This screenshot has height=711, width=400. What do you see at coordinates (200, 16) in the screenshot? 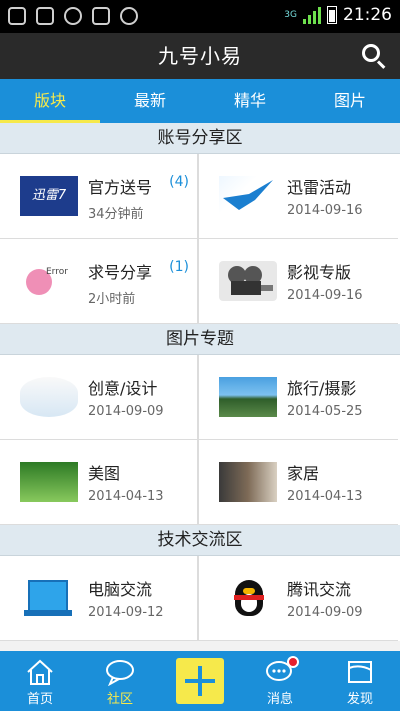
I see `status-bar: 3G 21:26` at bounding box center [200, 16].